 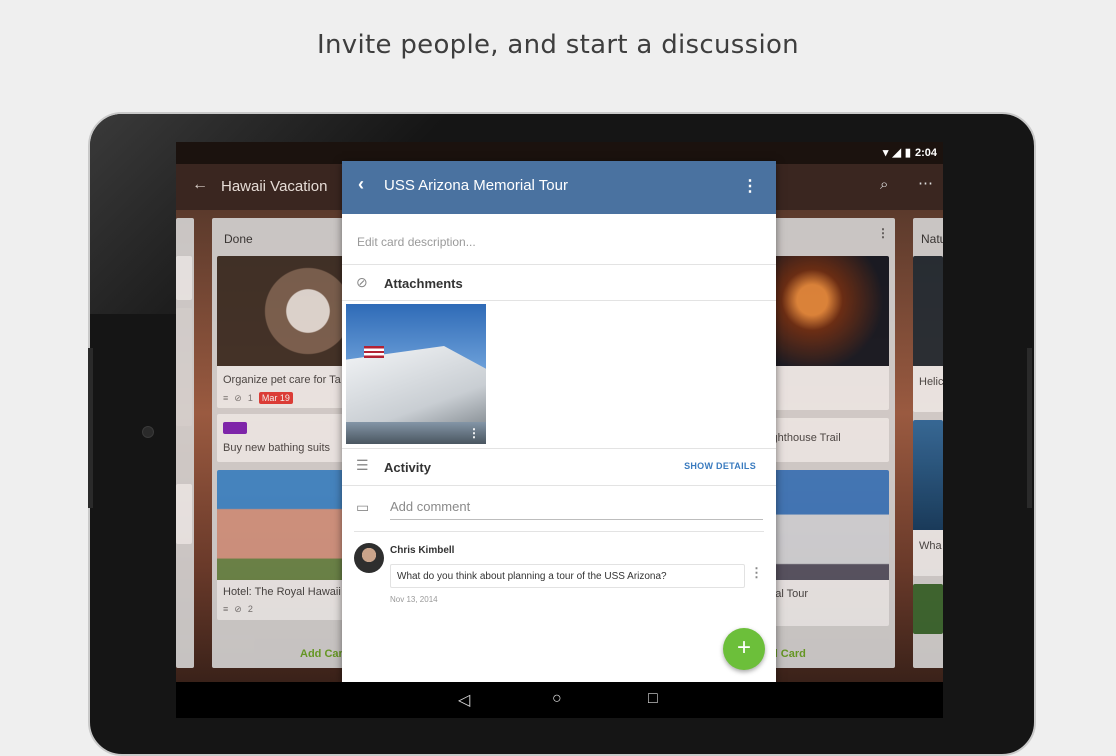 What do you see at coordinates (896, 153) in the screenshot?
I see `signal-icon: ◢` at bounding box center [896, 153].